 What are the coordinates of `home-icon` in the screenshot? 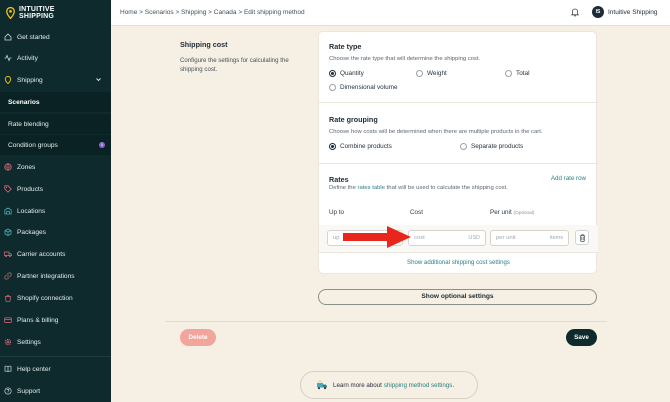 It's located at (8, 37).